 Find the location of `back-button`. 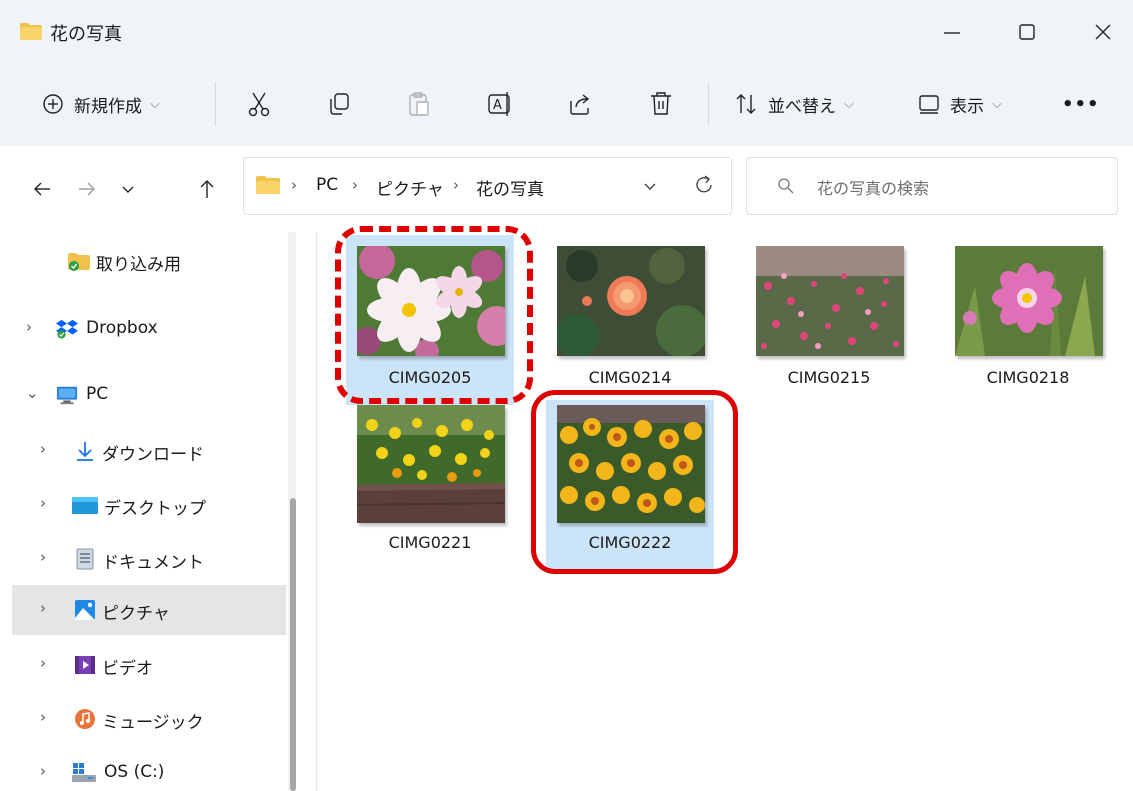

back-button is located at coordinates (42, 189).